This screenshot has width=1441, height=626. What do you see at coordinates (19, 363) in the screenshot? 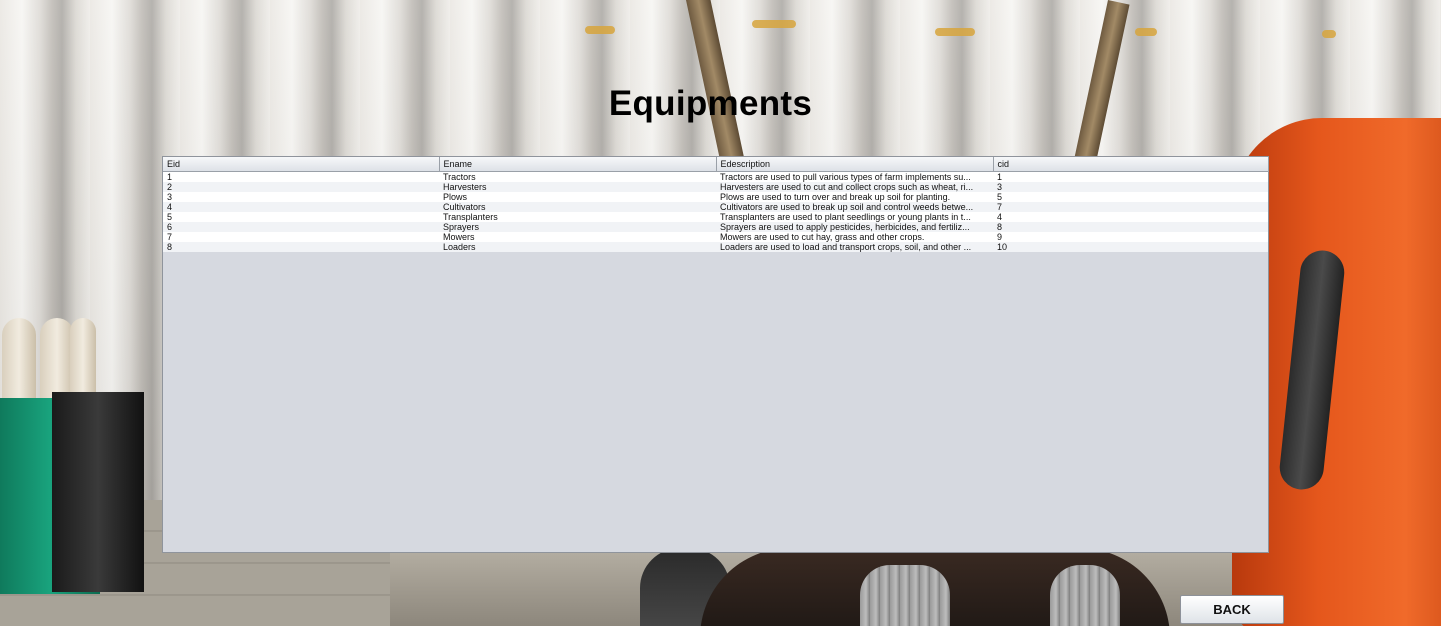
I see `pipe` at bounding box center [19, 363].